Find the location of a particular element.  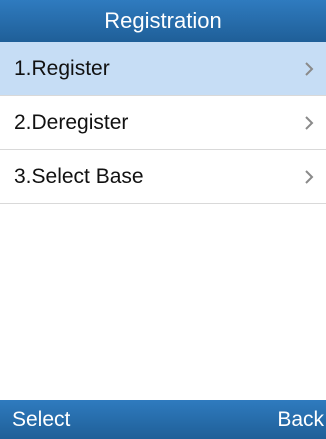

menu-item-select-base: 3.Select Base is located at coordinates (163, 177).